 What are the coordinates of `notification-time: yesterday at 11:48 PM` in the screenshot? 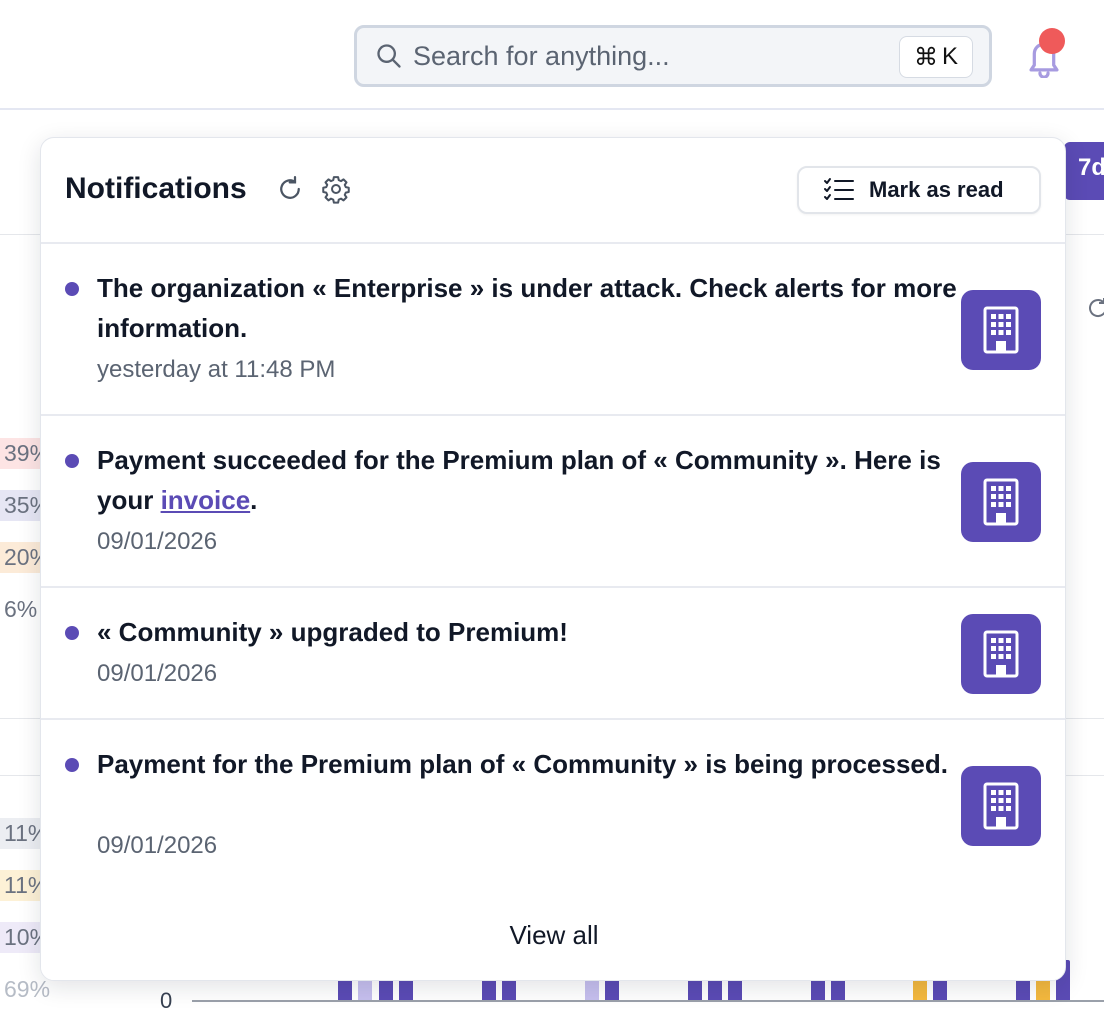 It's located at (216, 369).